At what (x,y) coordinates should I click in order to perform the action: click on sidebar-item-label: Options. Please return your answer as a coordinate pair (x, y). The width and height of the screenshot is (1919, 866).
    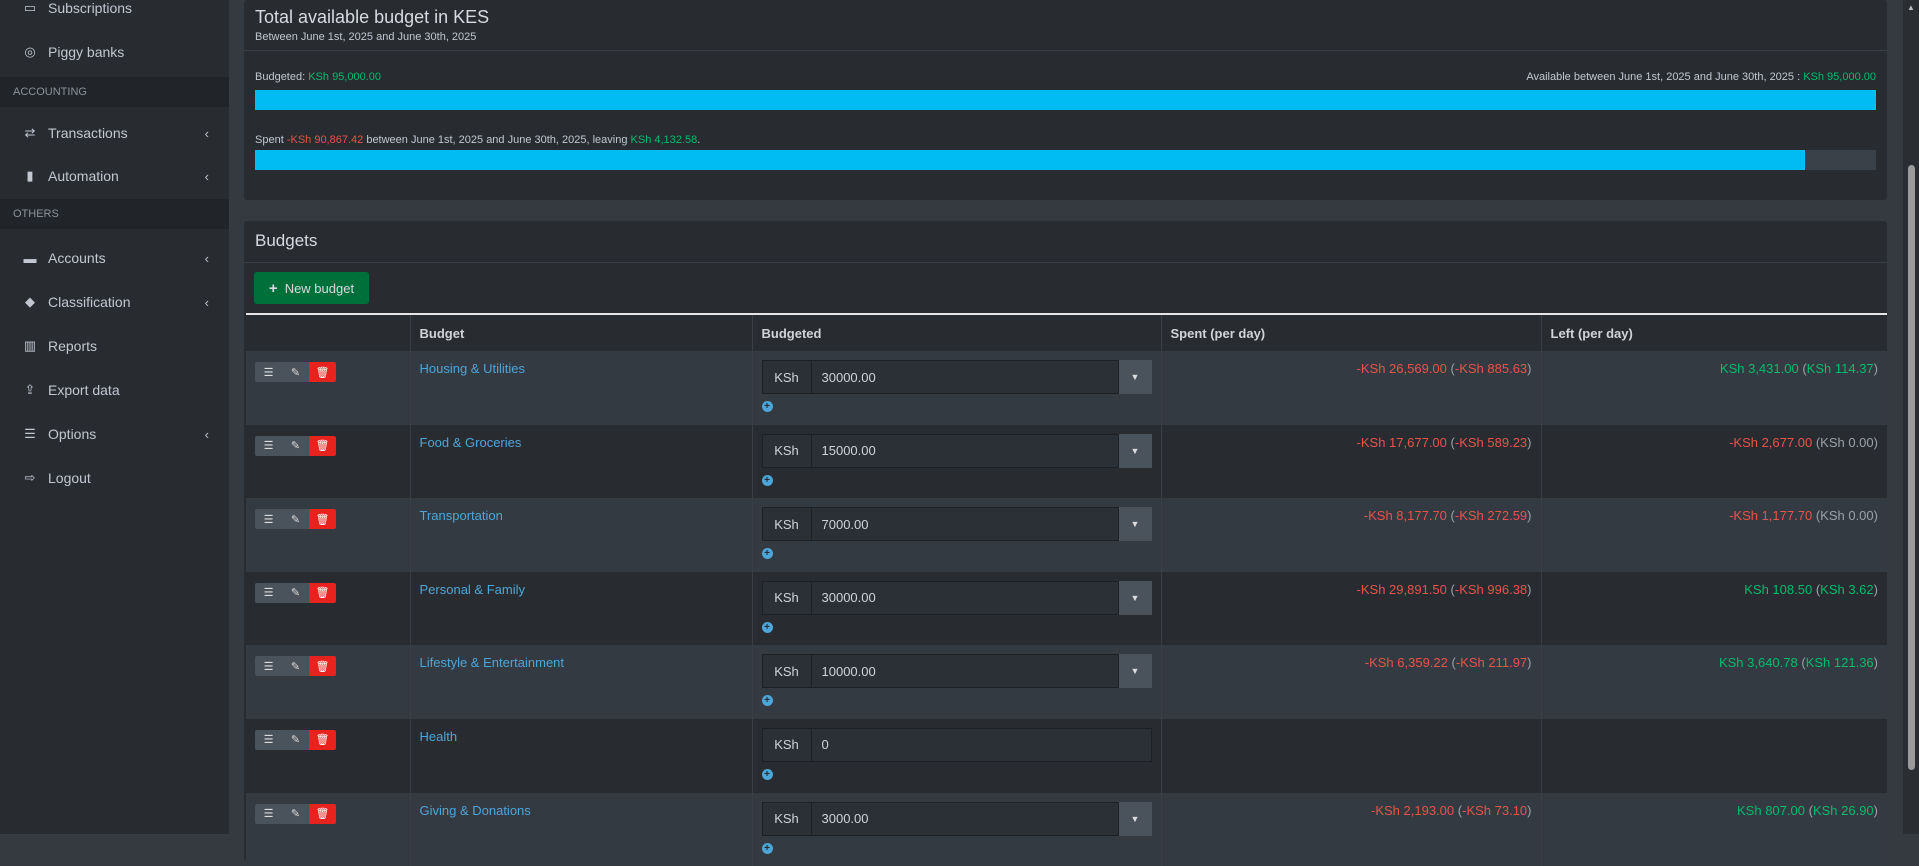
    Looking at the image, I should click on (72, 434).